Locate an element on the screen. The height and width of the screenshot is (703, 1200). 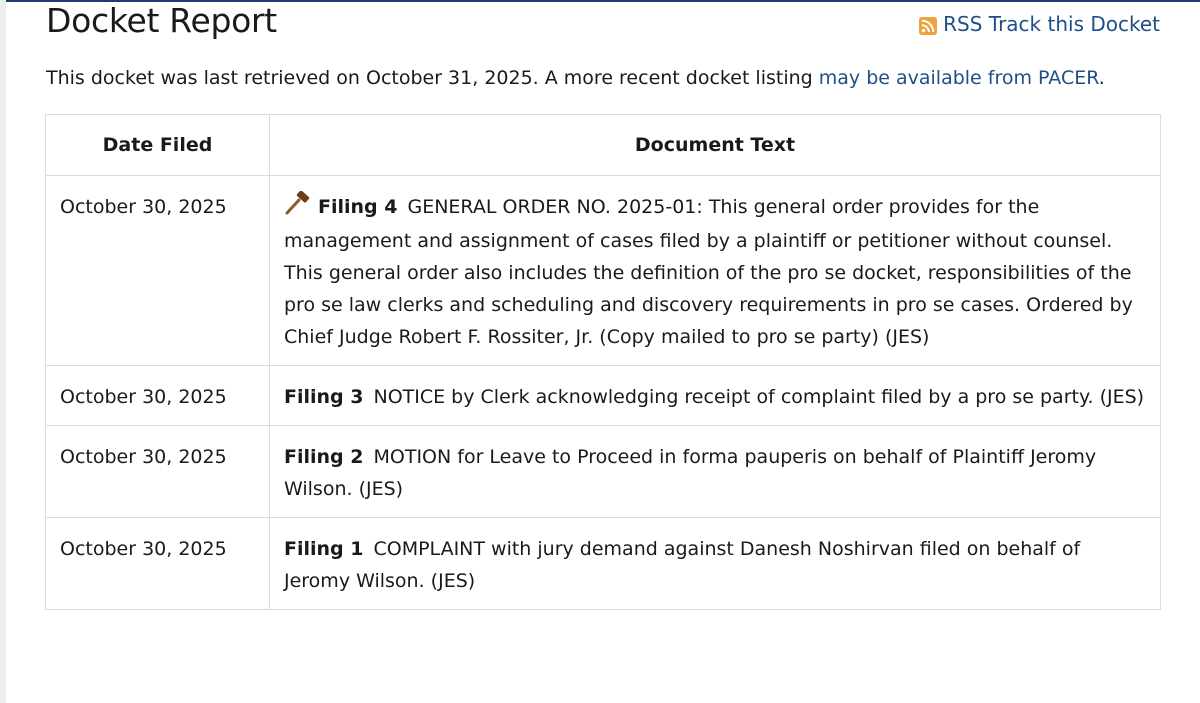
document-text-header: Document Text is located at coordinates (715, 145).